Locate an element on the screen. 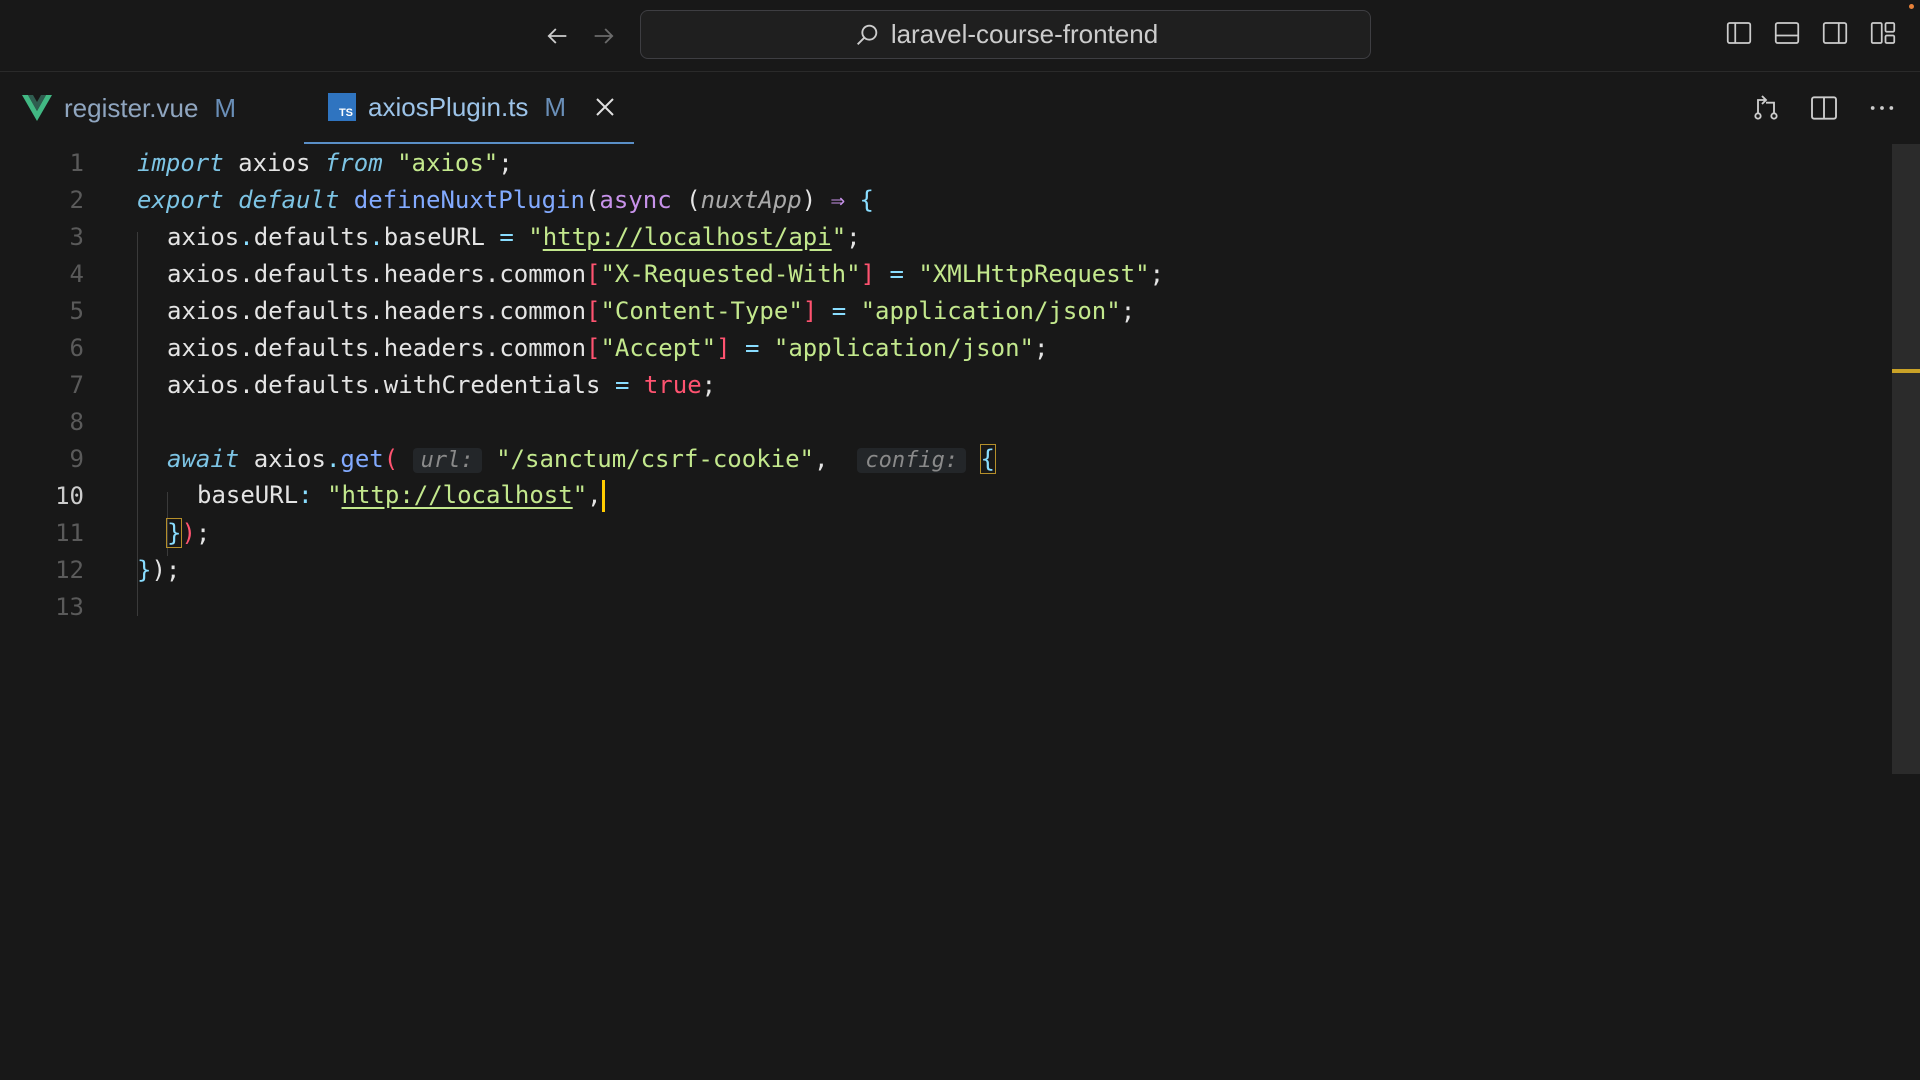 This screenshot has width=1920, height=1080. vue-icon is located at coordinates (37, 108).